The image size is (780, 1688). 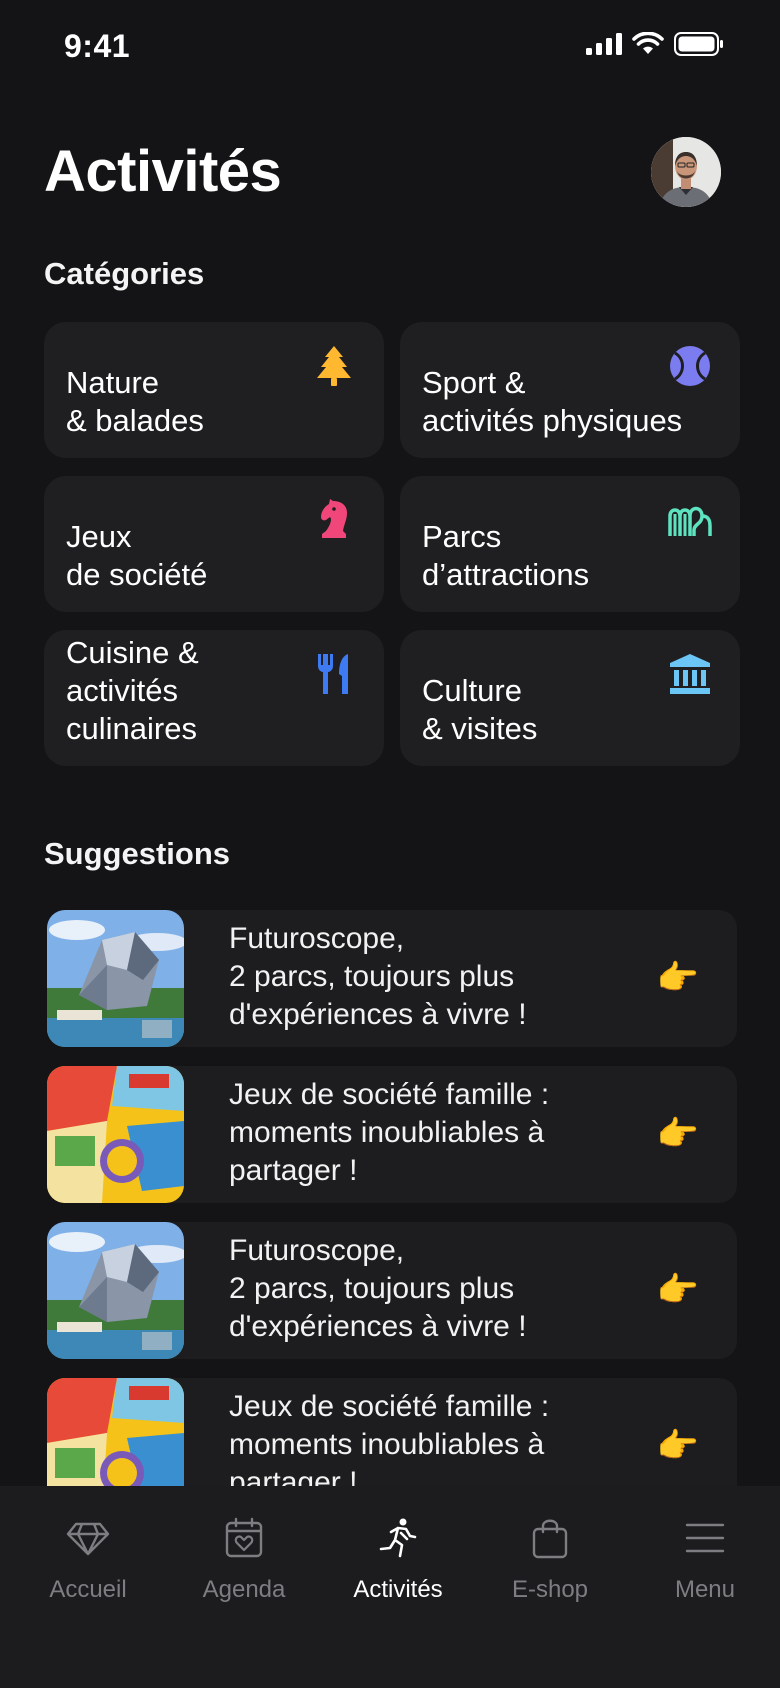 I want to click on chess-knight-icon, so click(x=334, y=518).